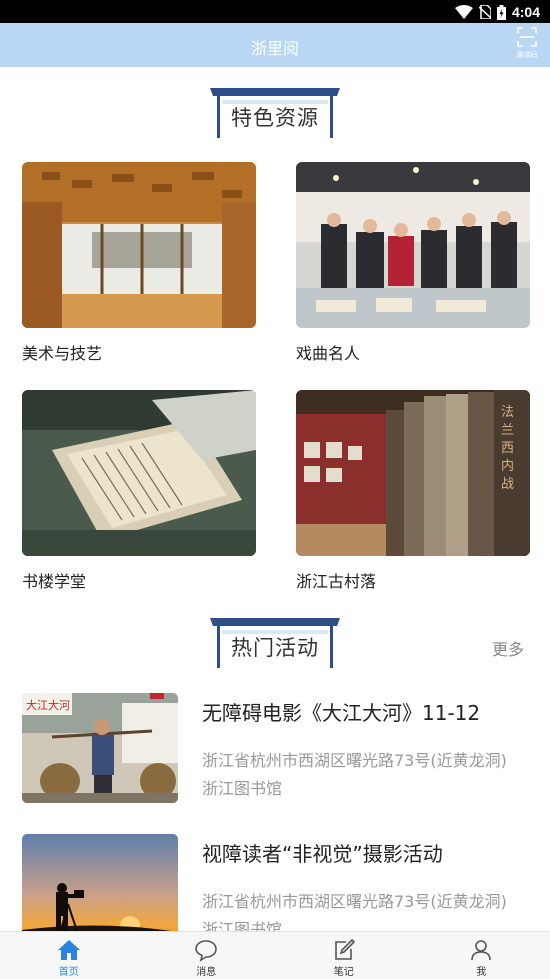 This screenshot has width=550, height=979. I want to click on resource-card-art: 美术与技艺, so click(139, 263).